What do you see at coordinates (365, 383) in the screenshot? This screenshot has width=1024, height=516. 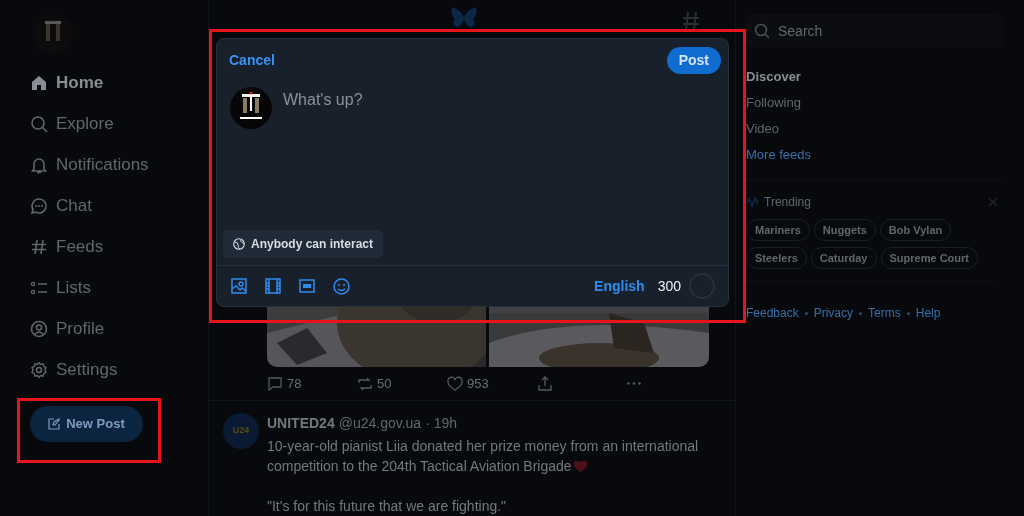 I see `repost-icon` at bounding box center [365, 383].